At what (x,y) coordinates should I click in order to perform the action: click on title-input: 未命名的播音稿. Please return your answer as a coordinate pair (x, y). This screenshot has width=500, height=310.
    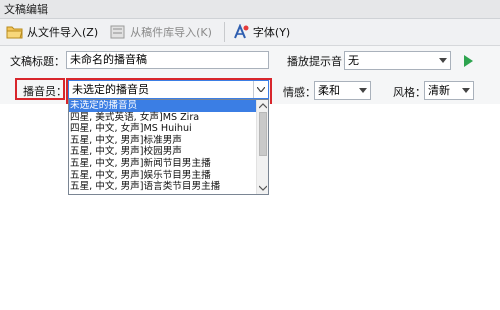
    Looking at the image, I should click on (167, 60).